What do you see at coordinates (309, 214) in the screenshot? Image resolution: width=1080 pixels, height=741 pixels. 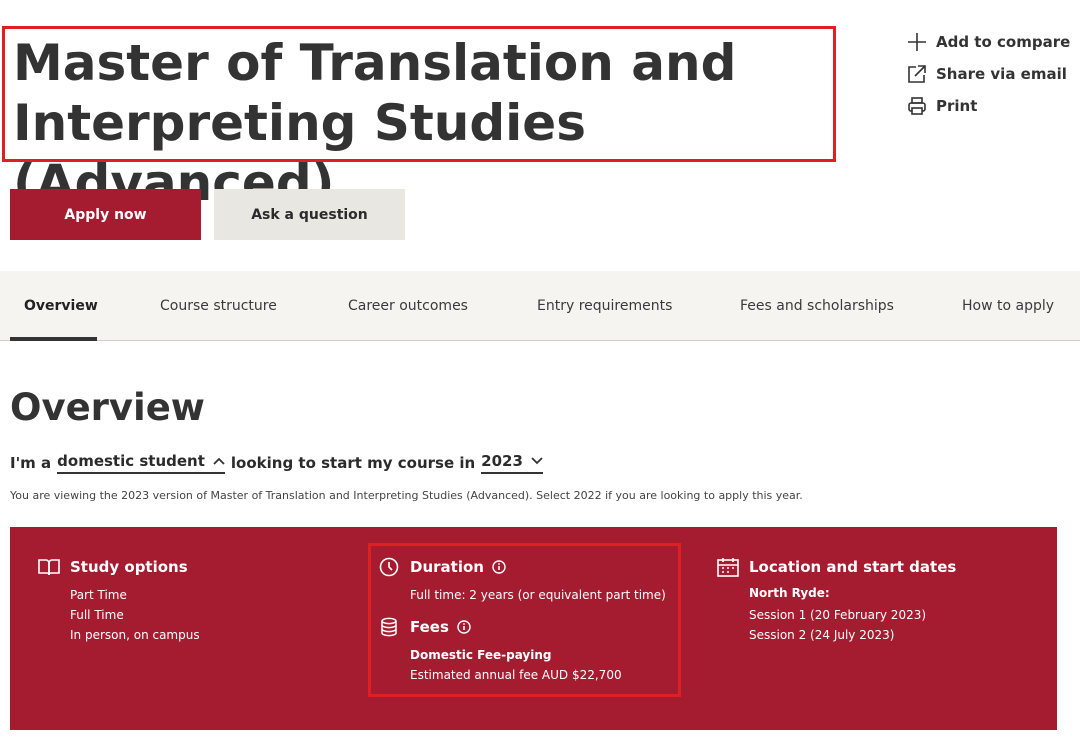 I see `ask-question-button: Ask a question` at bounding box center [309, 214].